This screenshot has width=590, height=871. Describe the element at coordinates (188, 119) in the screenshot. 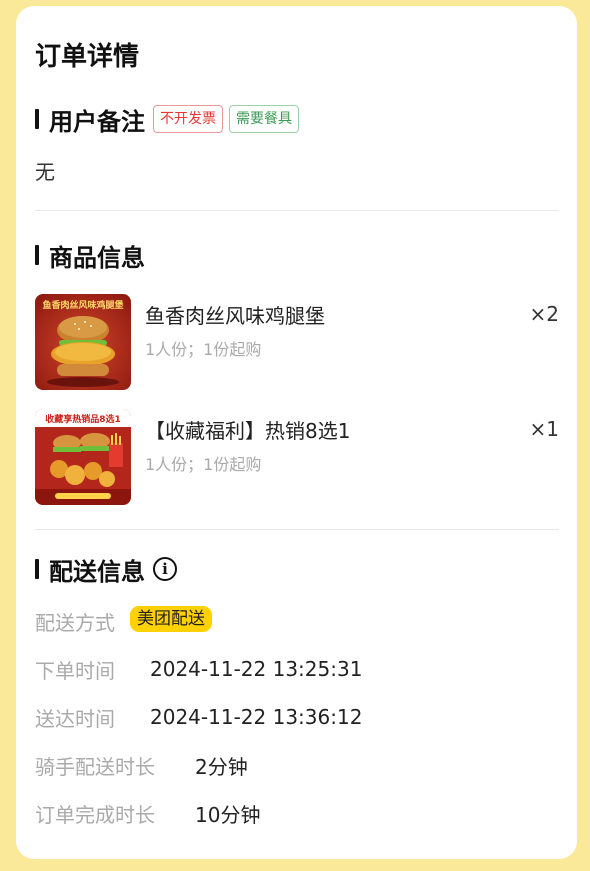

I see `no-invoice-tag: 不开发票` at that location.